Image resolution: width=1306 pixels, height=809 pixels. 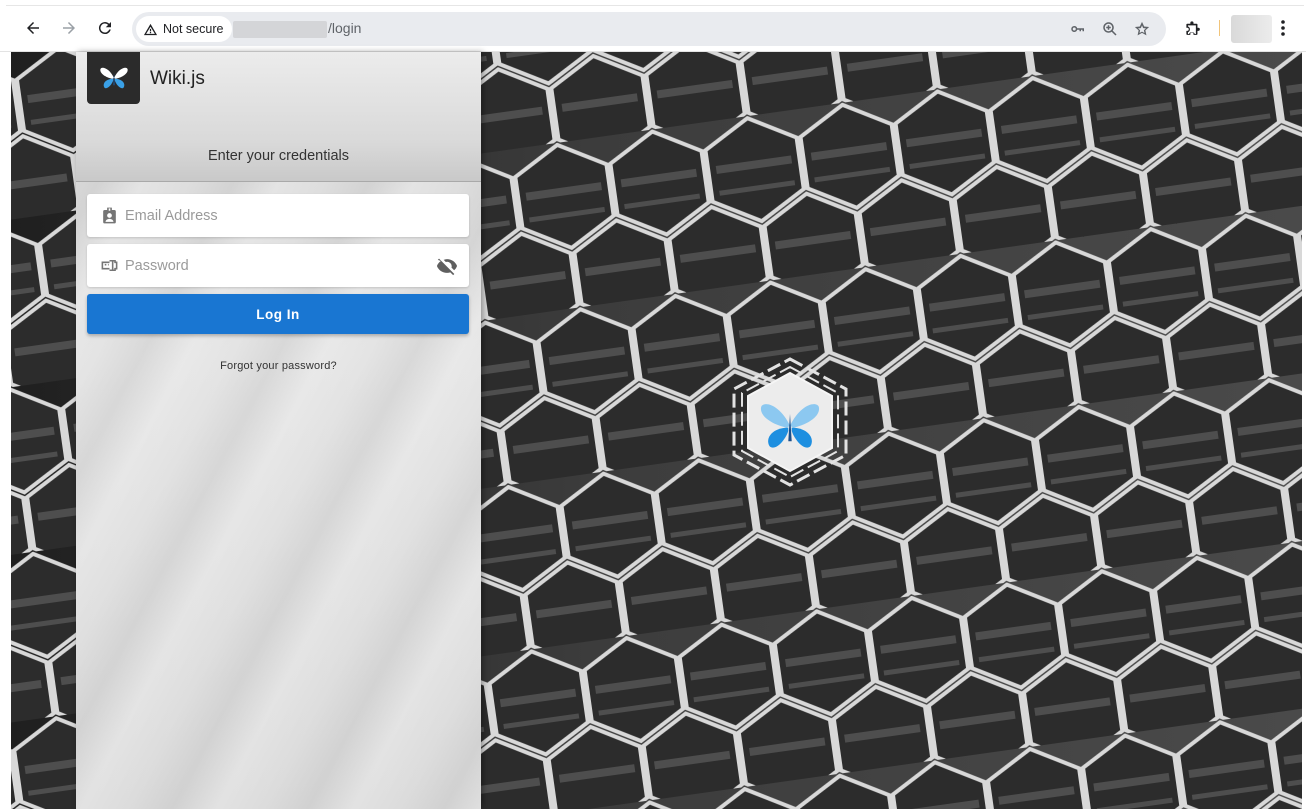 I want to click on arrow-left-icon, so click(x=33, y=28).